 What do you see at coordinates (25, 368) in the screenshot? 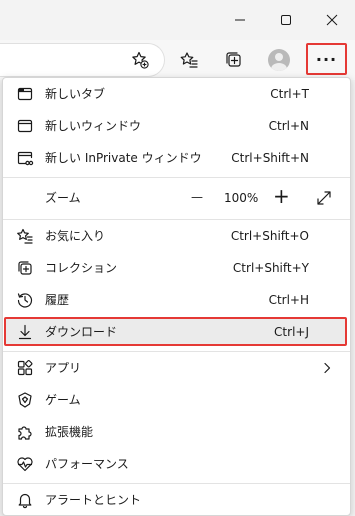
I see `apps-icon` at bounding box center [25, 368].